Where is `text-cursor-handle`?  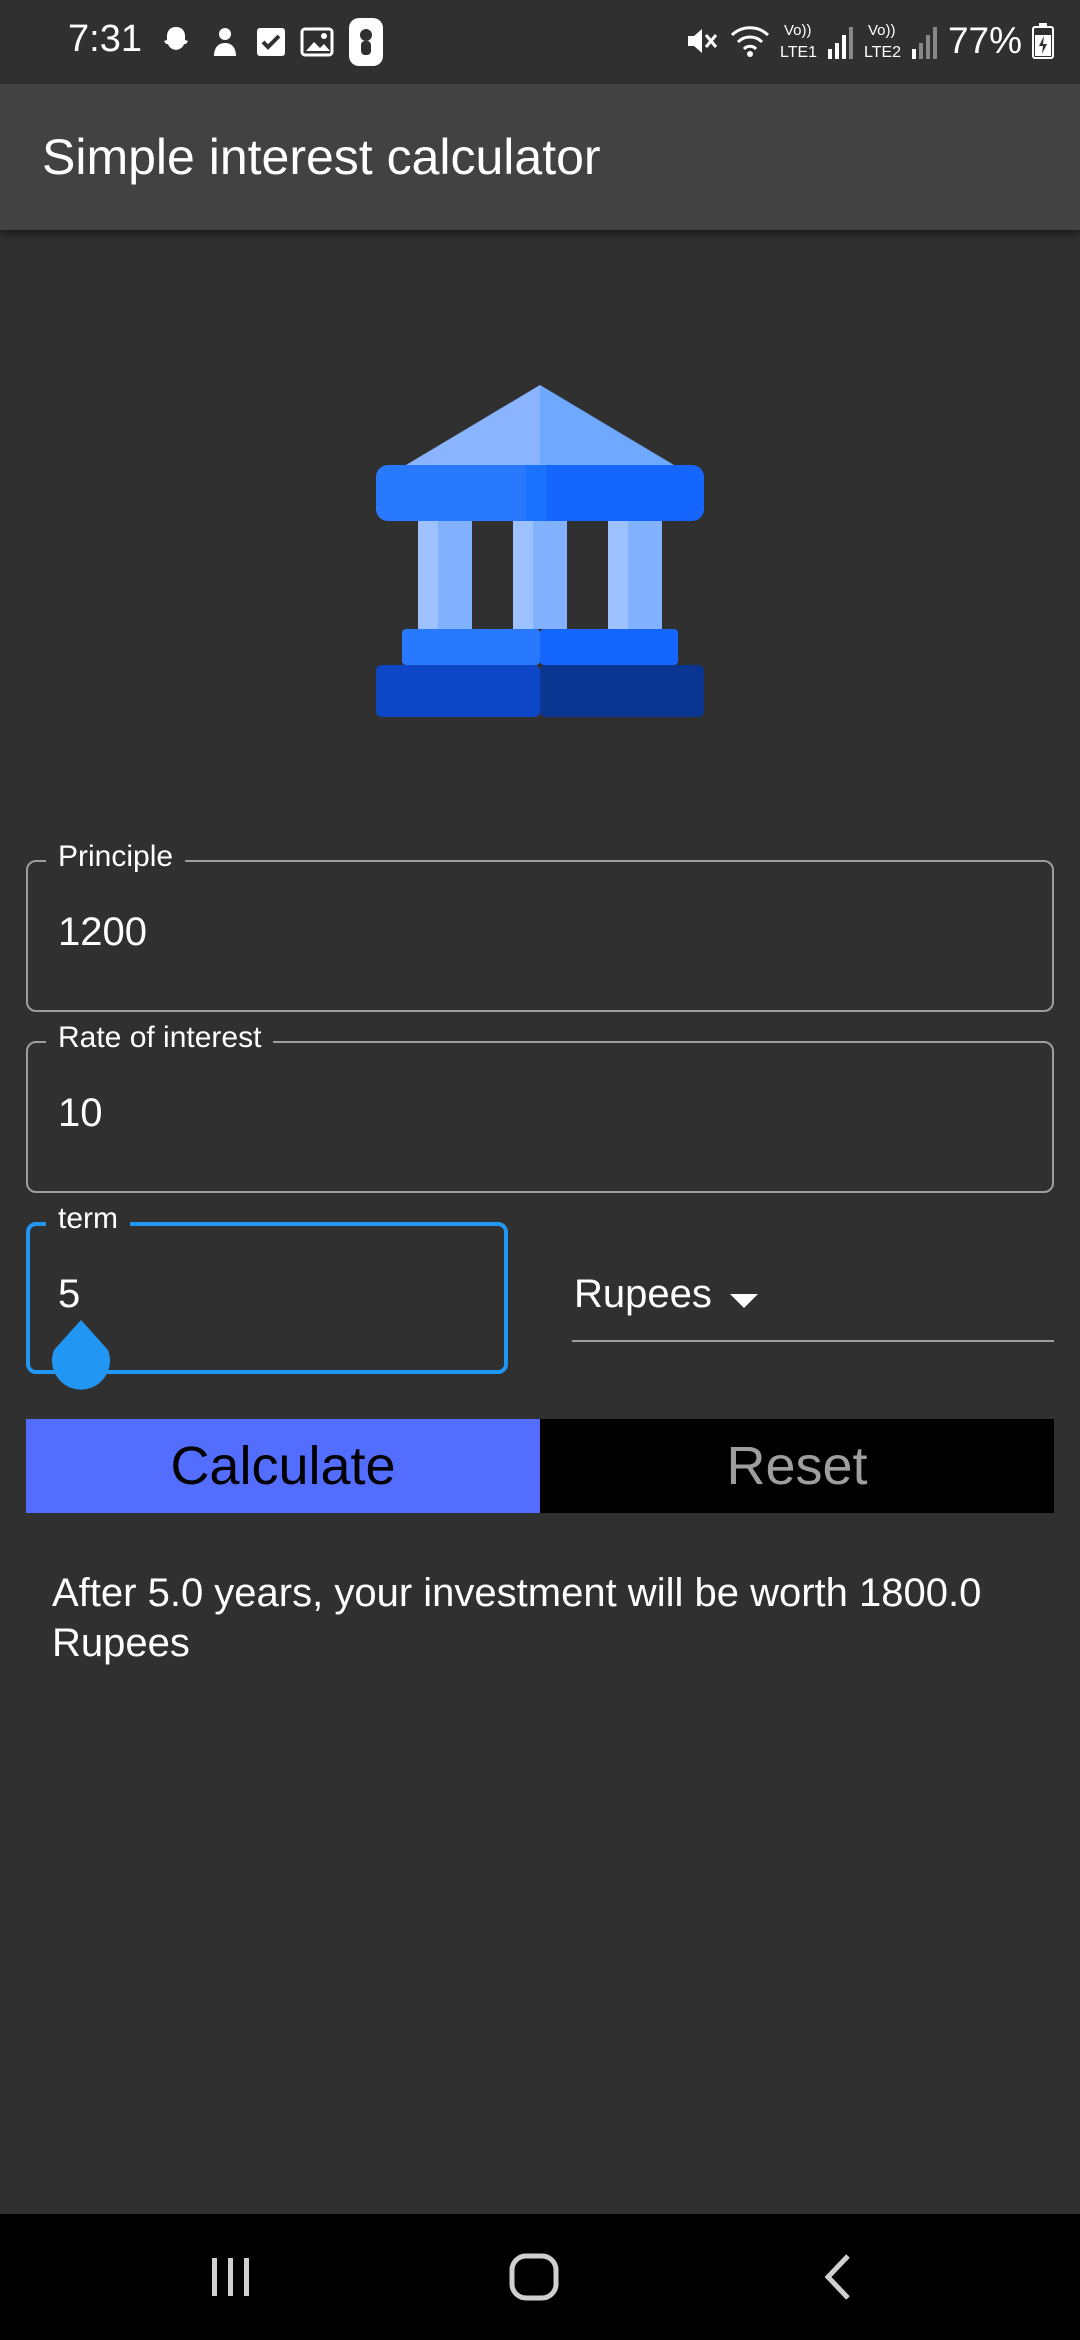 text-cursor-handle is located at coordinates (81, 1355).